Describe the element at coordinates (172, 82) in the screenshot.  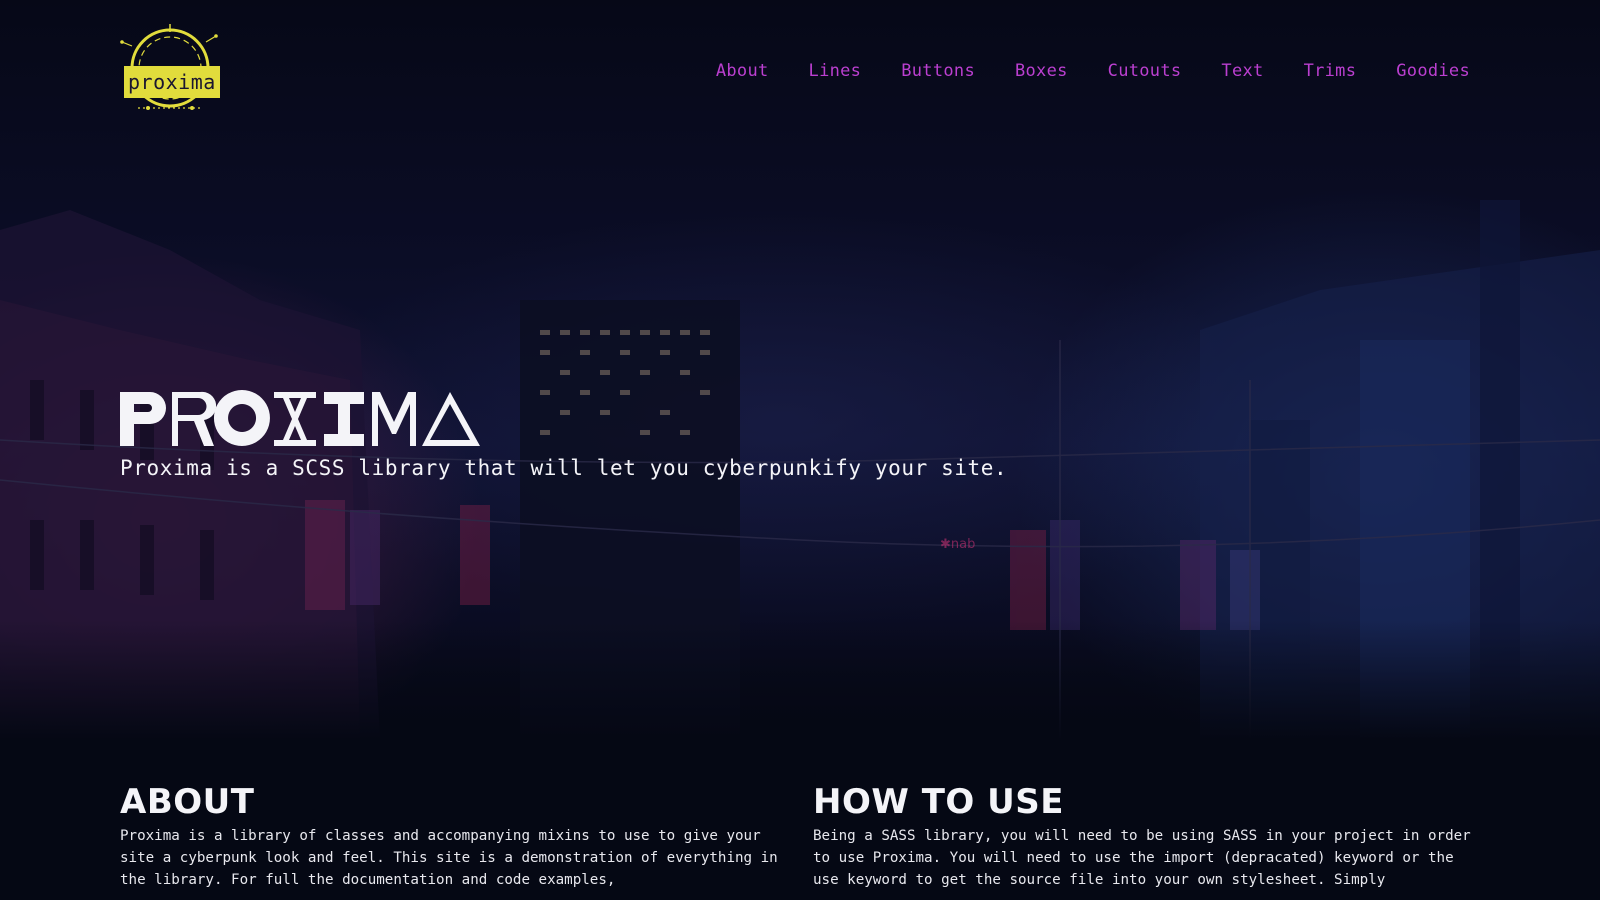
I see `logo-text: proxima` at that location.